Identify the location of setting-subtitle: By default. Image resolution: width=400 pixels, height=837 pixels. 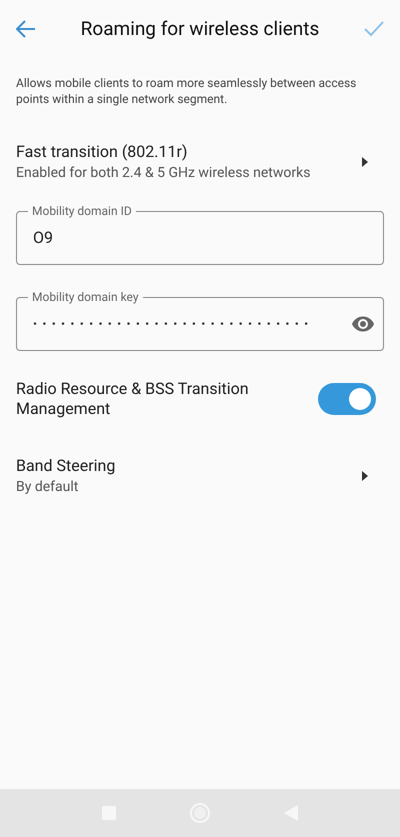
(48, 487).